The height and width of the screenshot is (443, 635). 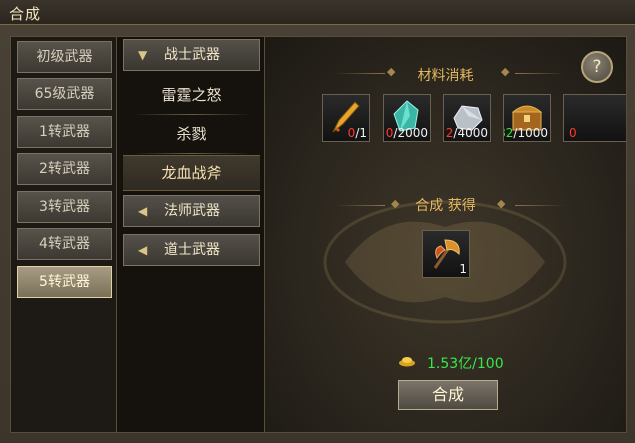 I want to click on category-warrior: ▼ 战士武器, so click(x=191, y=55).